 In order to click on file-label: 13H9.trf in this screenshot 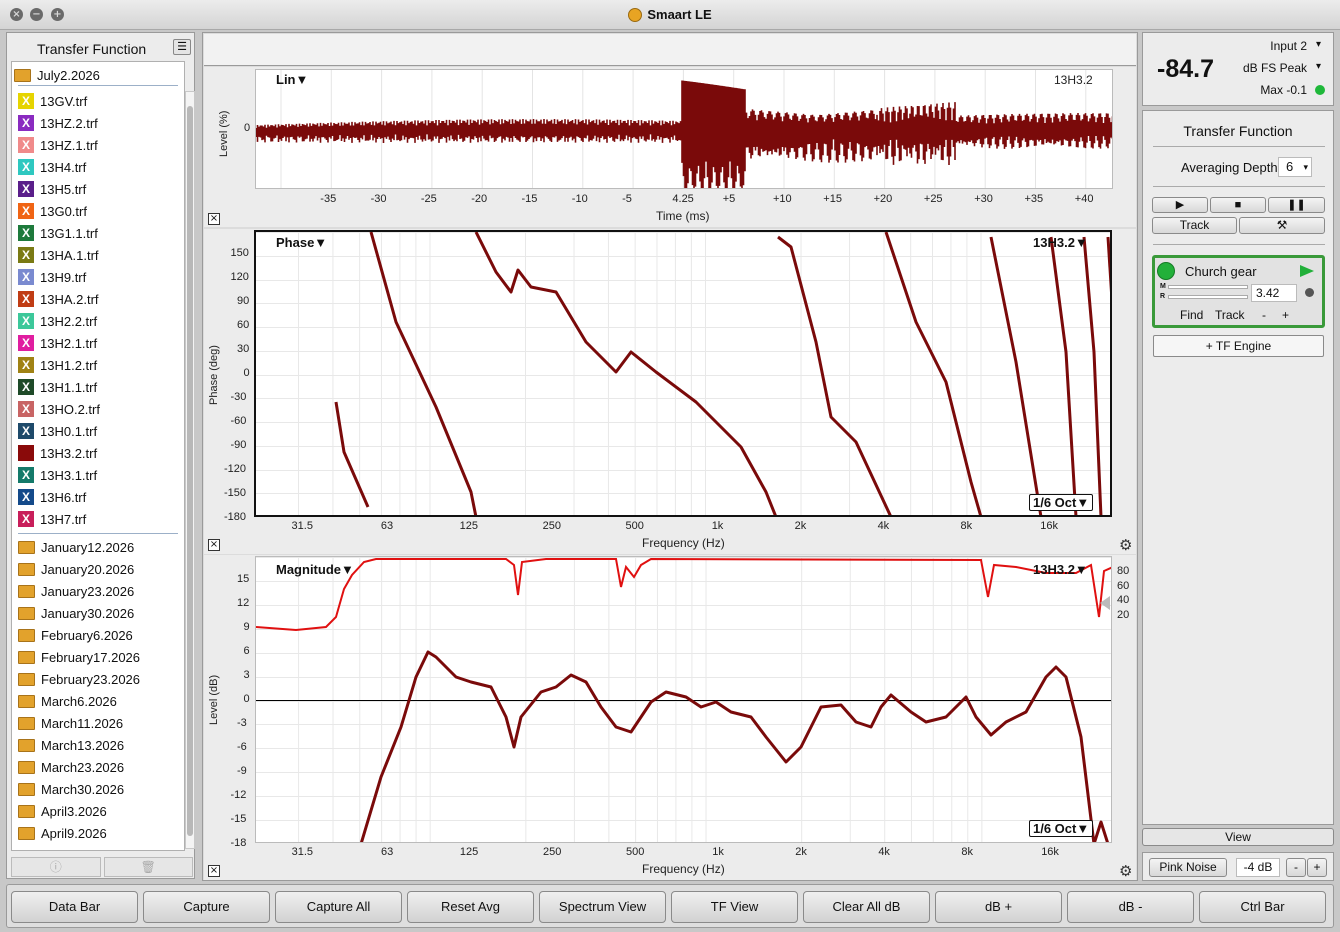, I will do `click(63, 277)`.